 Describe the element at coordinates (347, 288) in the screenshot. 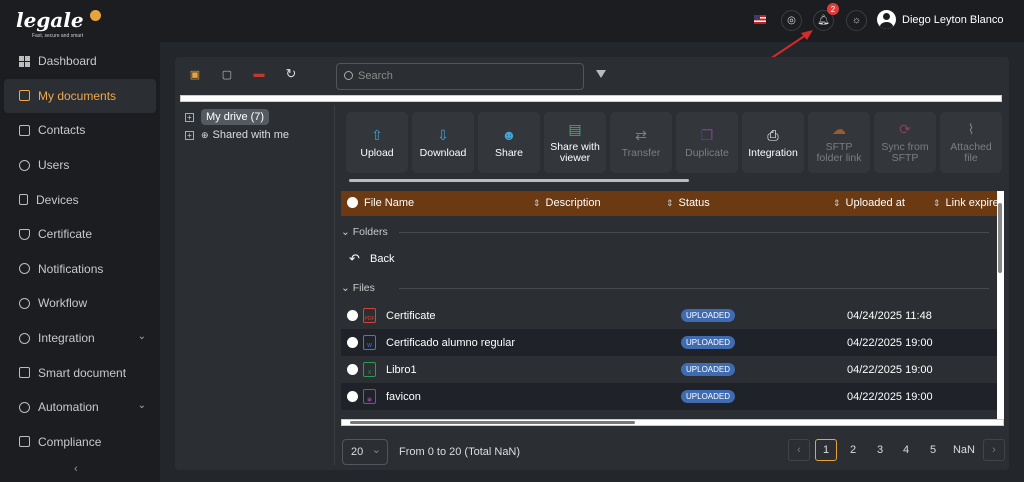

I see `chevron-down-icon: ⌄` at that location.